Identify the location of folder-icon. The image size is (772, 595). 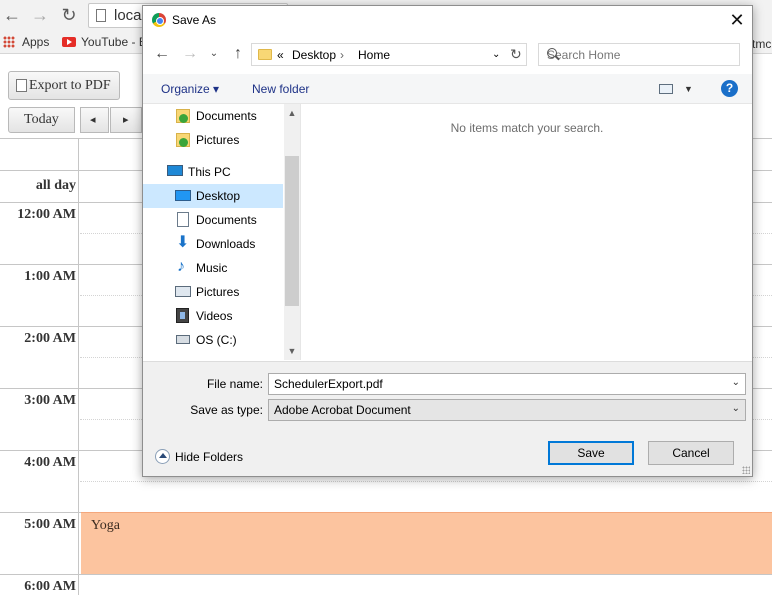
(265, 54).